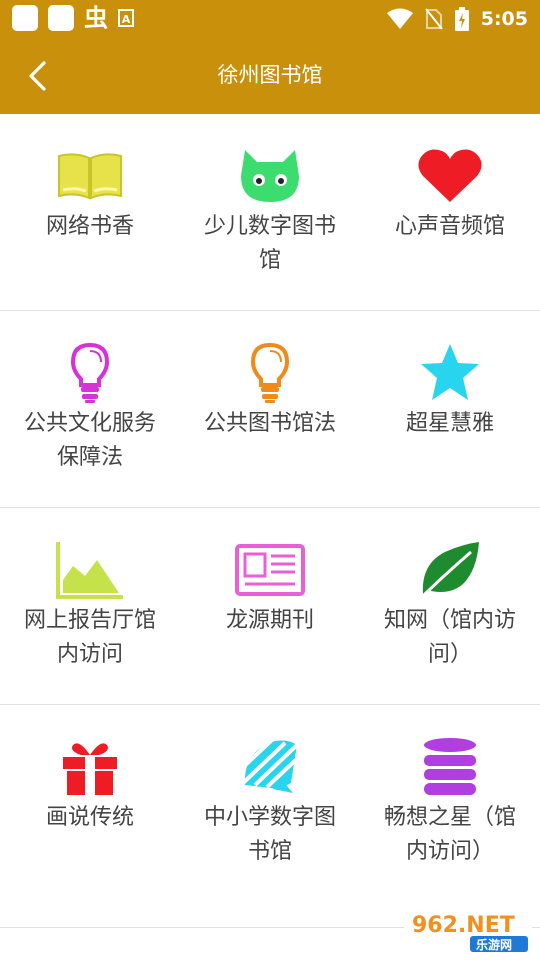  What do you see at coordinates (449, 226) in the screenshot?
I see `grid-item-label: 心声音频馆` at bounding box center [449, 226].